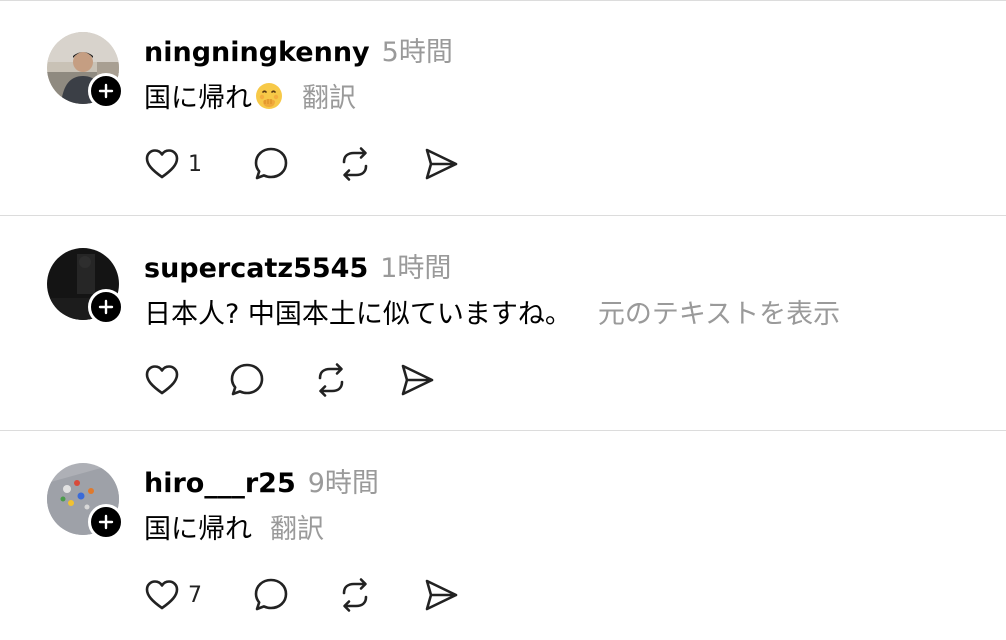 This screenshot has height=640, width=1006. What do you see at coordinates (269, 96) in the screenshot?
I see `hand-over-mouth-emoji-icon` at bounding box center [269, 96].